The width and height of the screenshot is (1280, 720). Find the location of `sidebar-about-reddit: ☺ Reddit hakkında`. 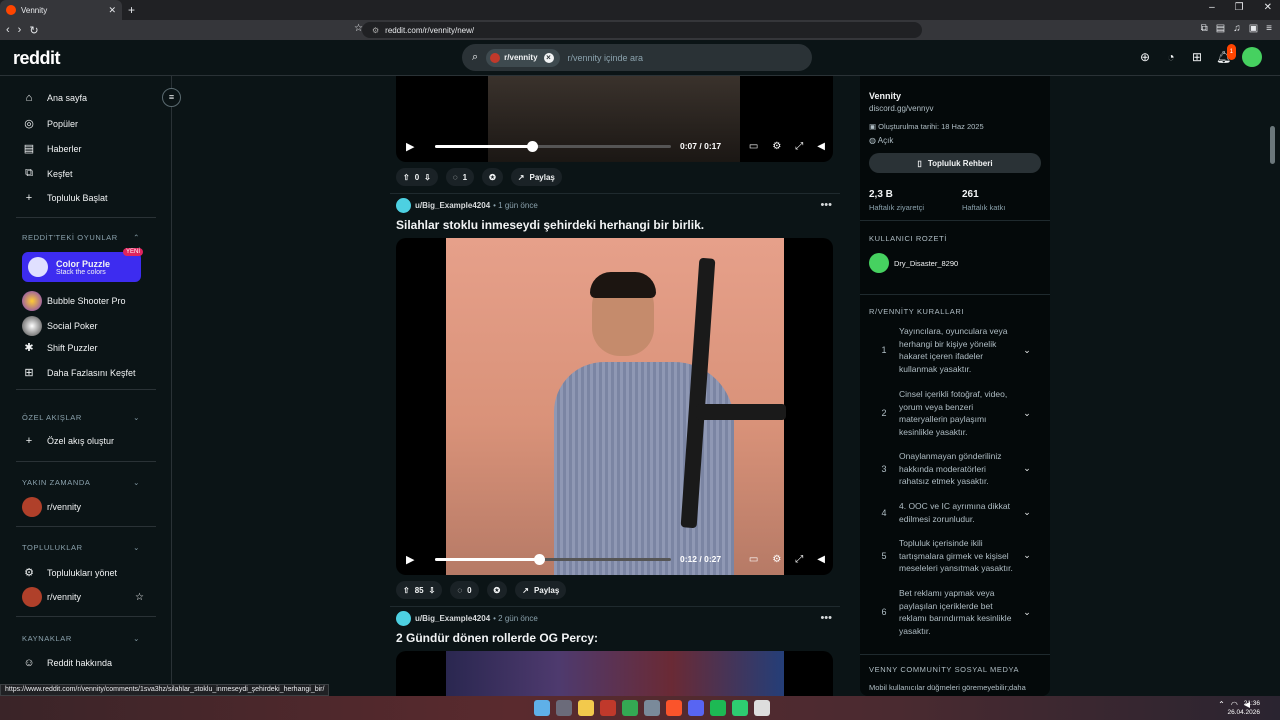

sidebar-about-reddit: ☺ Reddit hakkında is located at coordinates (67, 663).